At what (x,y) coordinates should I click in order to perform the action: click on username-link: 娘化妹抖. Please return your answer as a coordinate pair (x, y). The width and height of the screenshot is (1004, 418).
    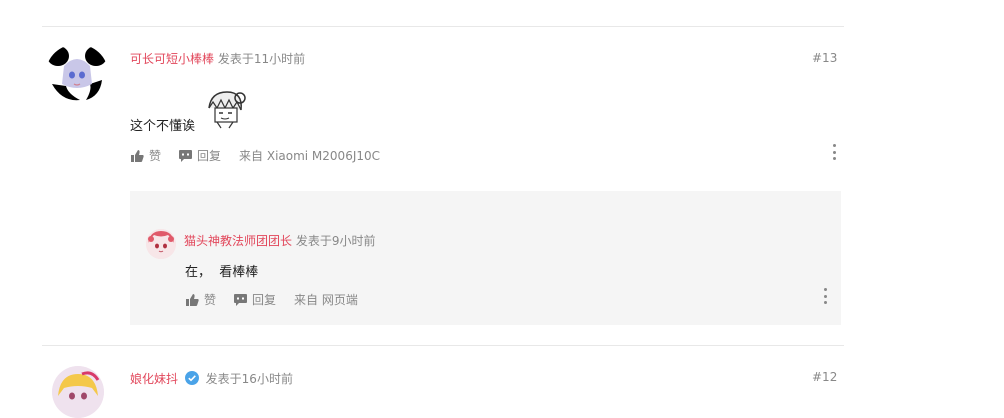
    Looking at the image, I should click on (154, 379).